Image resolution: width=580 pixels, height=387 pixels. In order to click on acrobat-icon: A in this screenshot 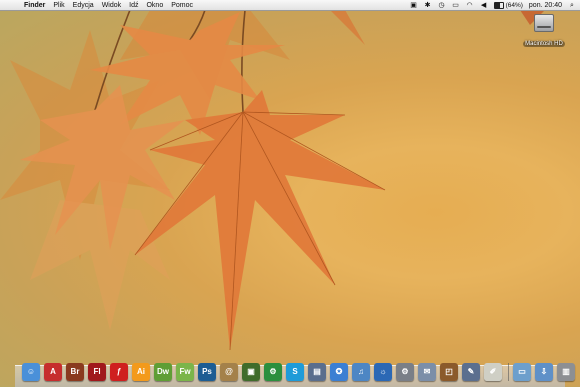, I will do `click(53, 372)`.